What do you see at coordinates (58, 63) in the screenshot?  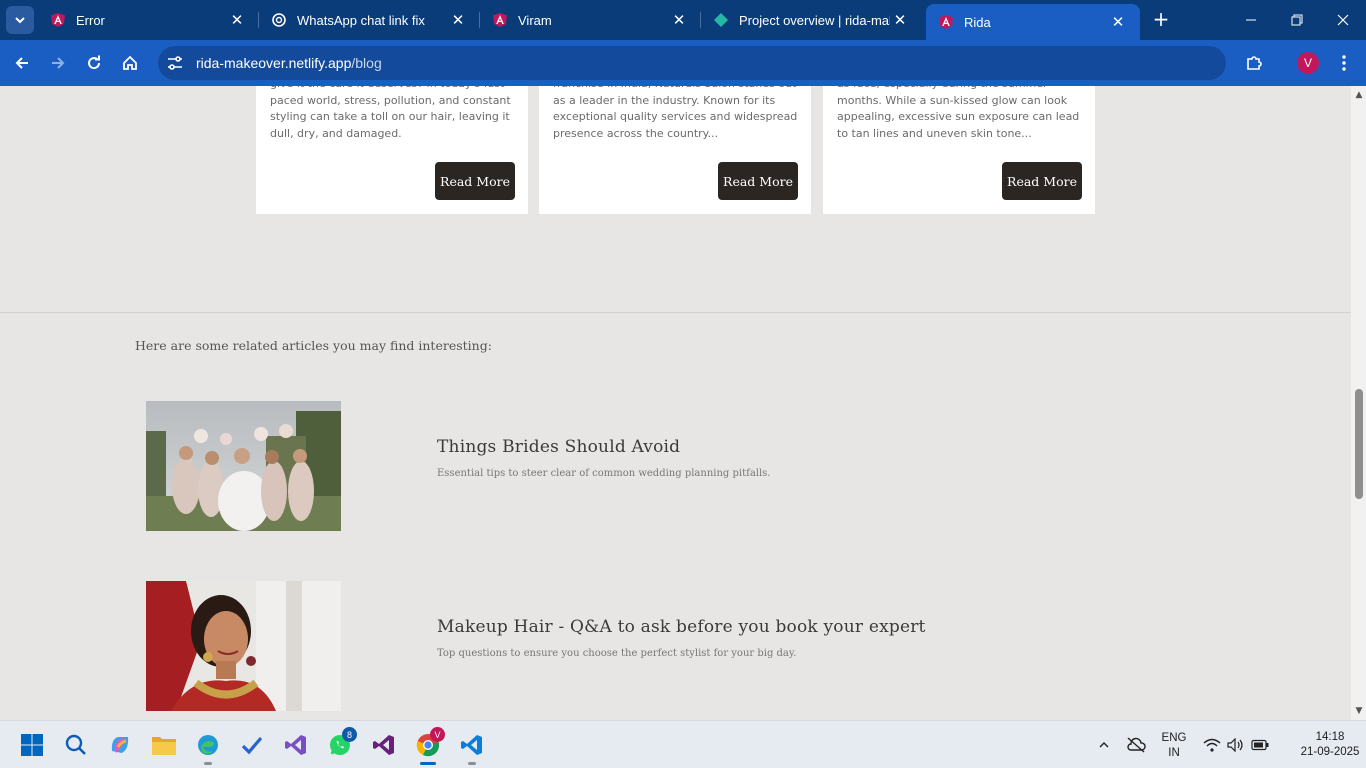 I see `forward-button` at bounding box center [58, 63].